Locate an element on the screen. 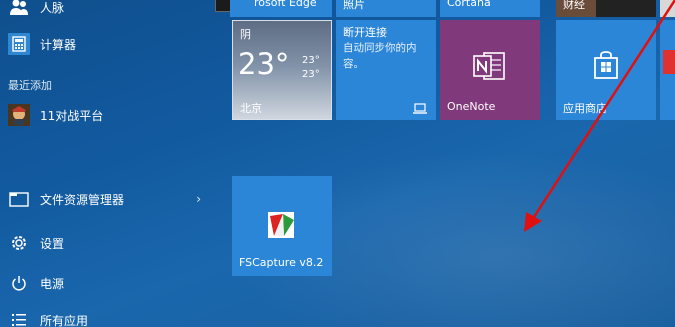 The height and width of the screenshot is (327, 675). battle-platform-icon is located at coordinates (19, 115).